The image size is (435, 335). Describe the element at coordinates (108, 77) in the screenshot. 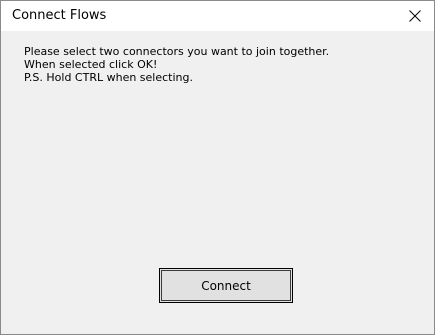

I see `instruction-line: P.S. Hold CTRL when selecting.` at that location.